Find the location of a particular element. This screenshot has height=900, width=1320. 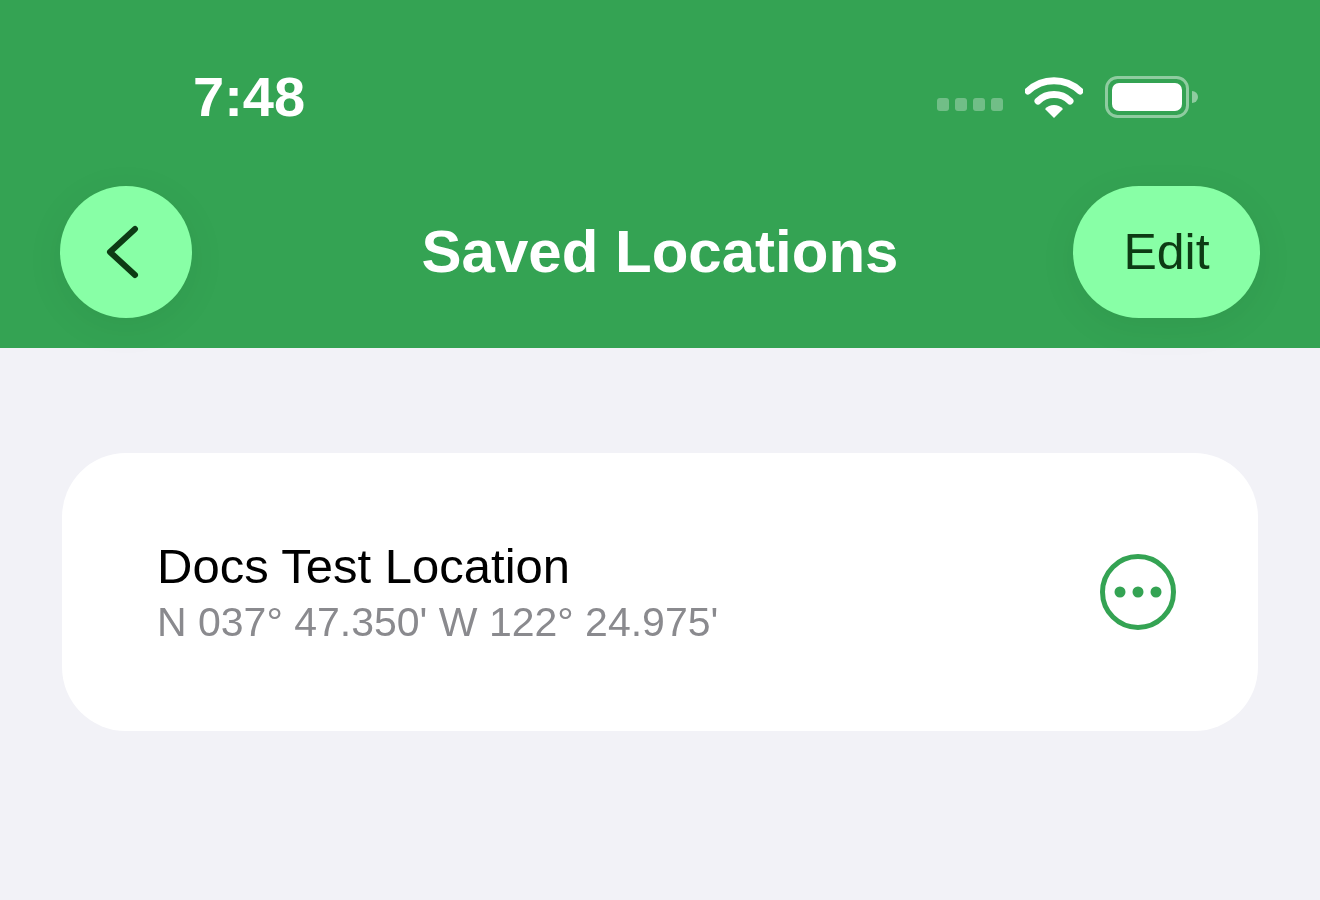

signal-icon is located at coordinates (970, 104).